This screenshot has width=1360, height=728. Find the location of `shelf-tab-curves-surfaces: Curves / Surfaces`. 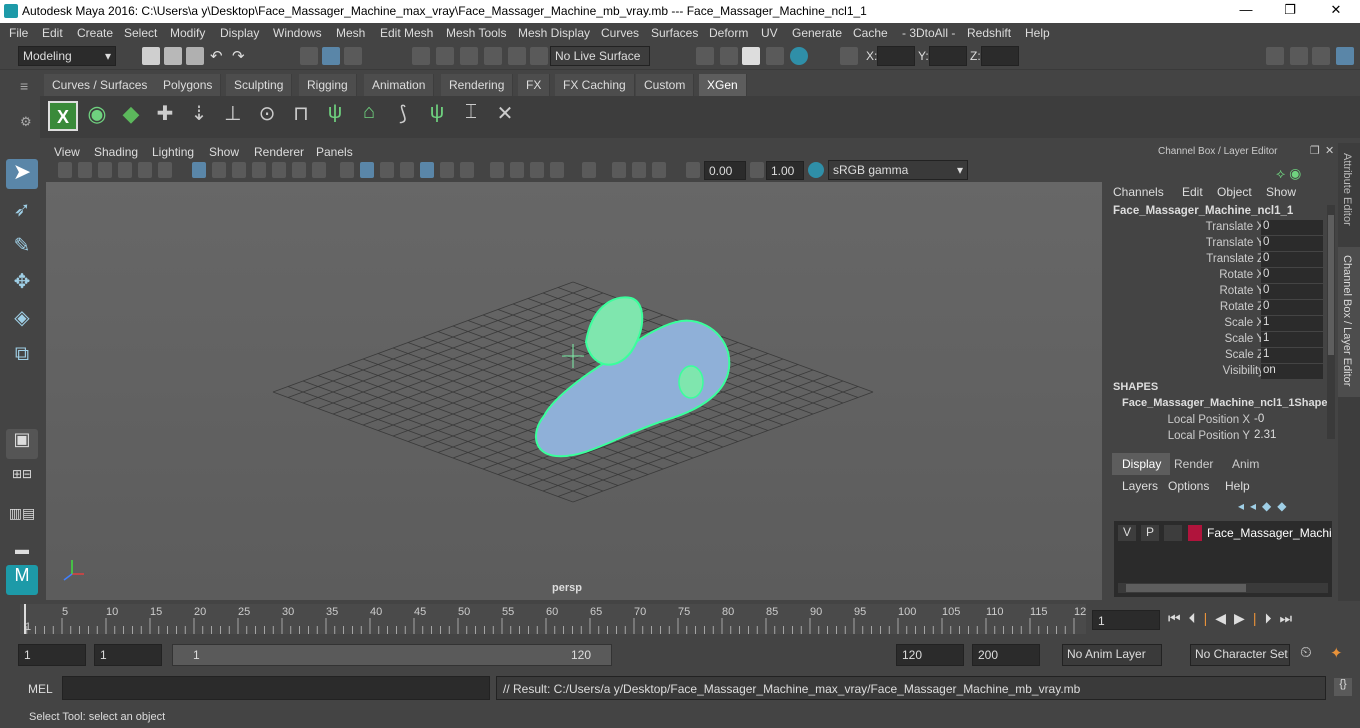

shelf-tab-curves-surfaces: Curves / Surfaces is located at coordinates (100, 85).